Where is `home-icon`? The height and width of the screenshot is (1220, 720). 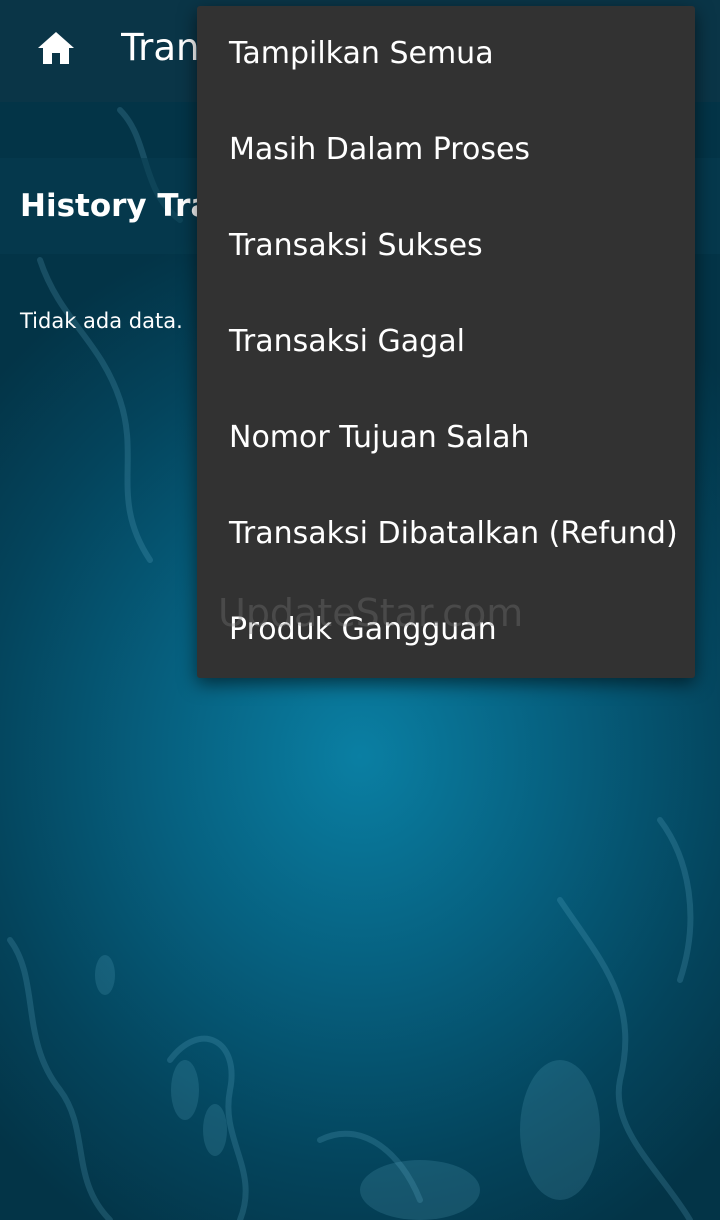 home-icon is located at coordinates (56, 48).